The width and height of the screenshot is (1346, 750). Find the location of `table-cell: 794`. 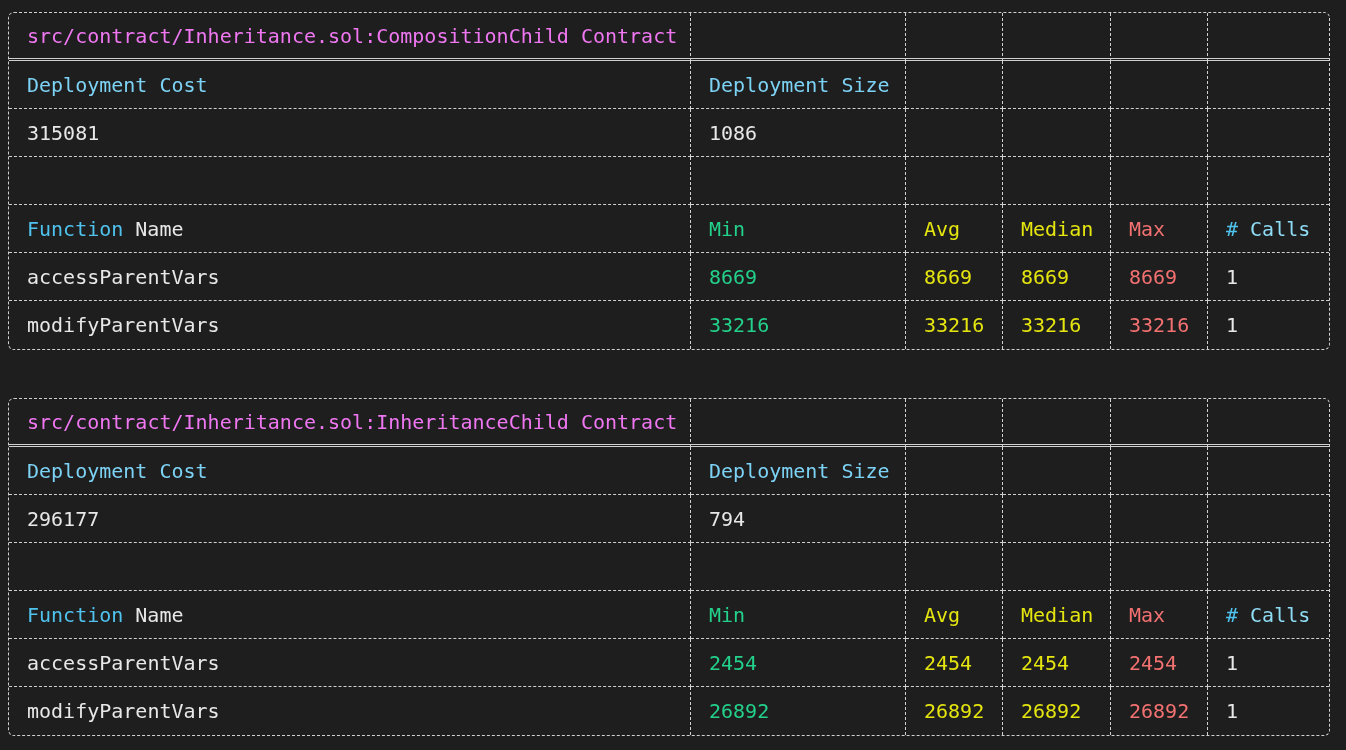

table-cell: 794 is located at coordinates (727, 518).